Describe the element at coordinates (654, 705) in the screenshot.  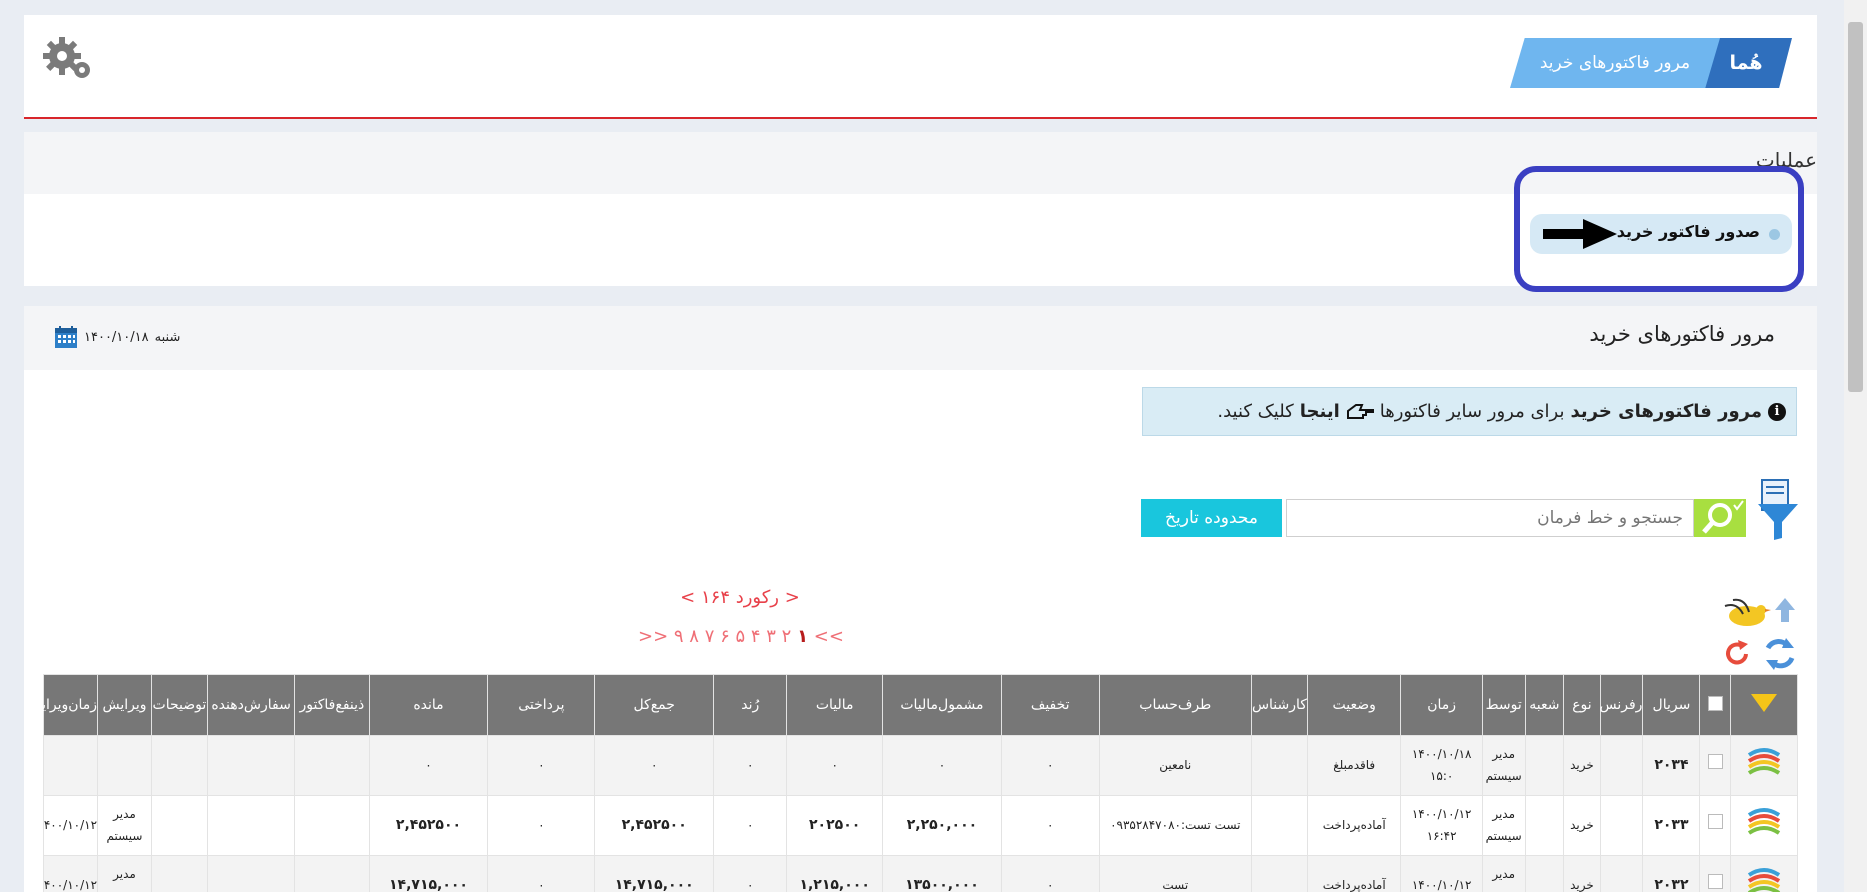
I see `col-total: جمع‌کل` at that location.